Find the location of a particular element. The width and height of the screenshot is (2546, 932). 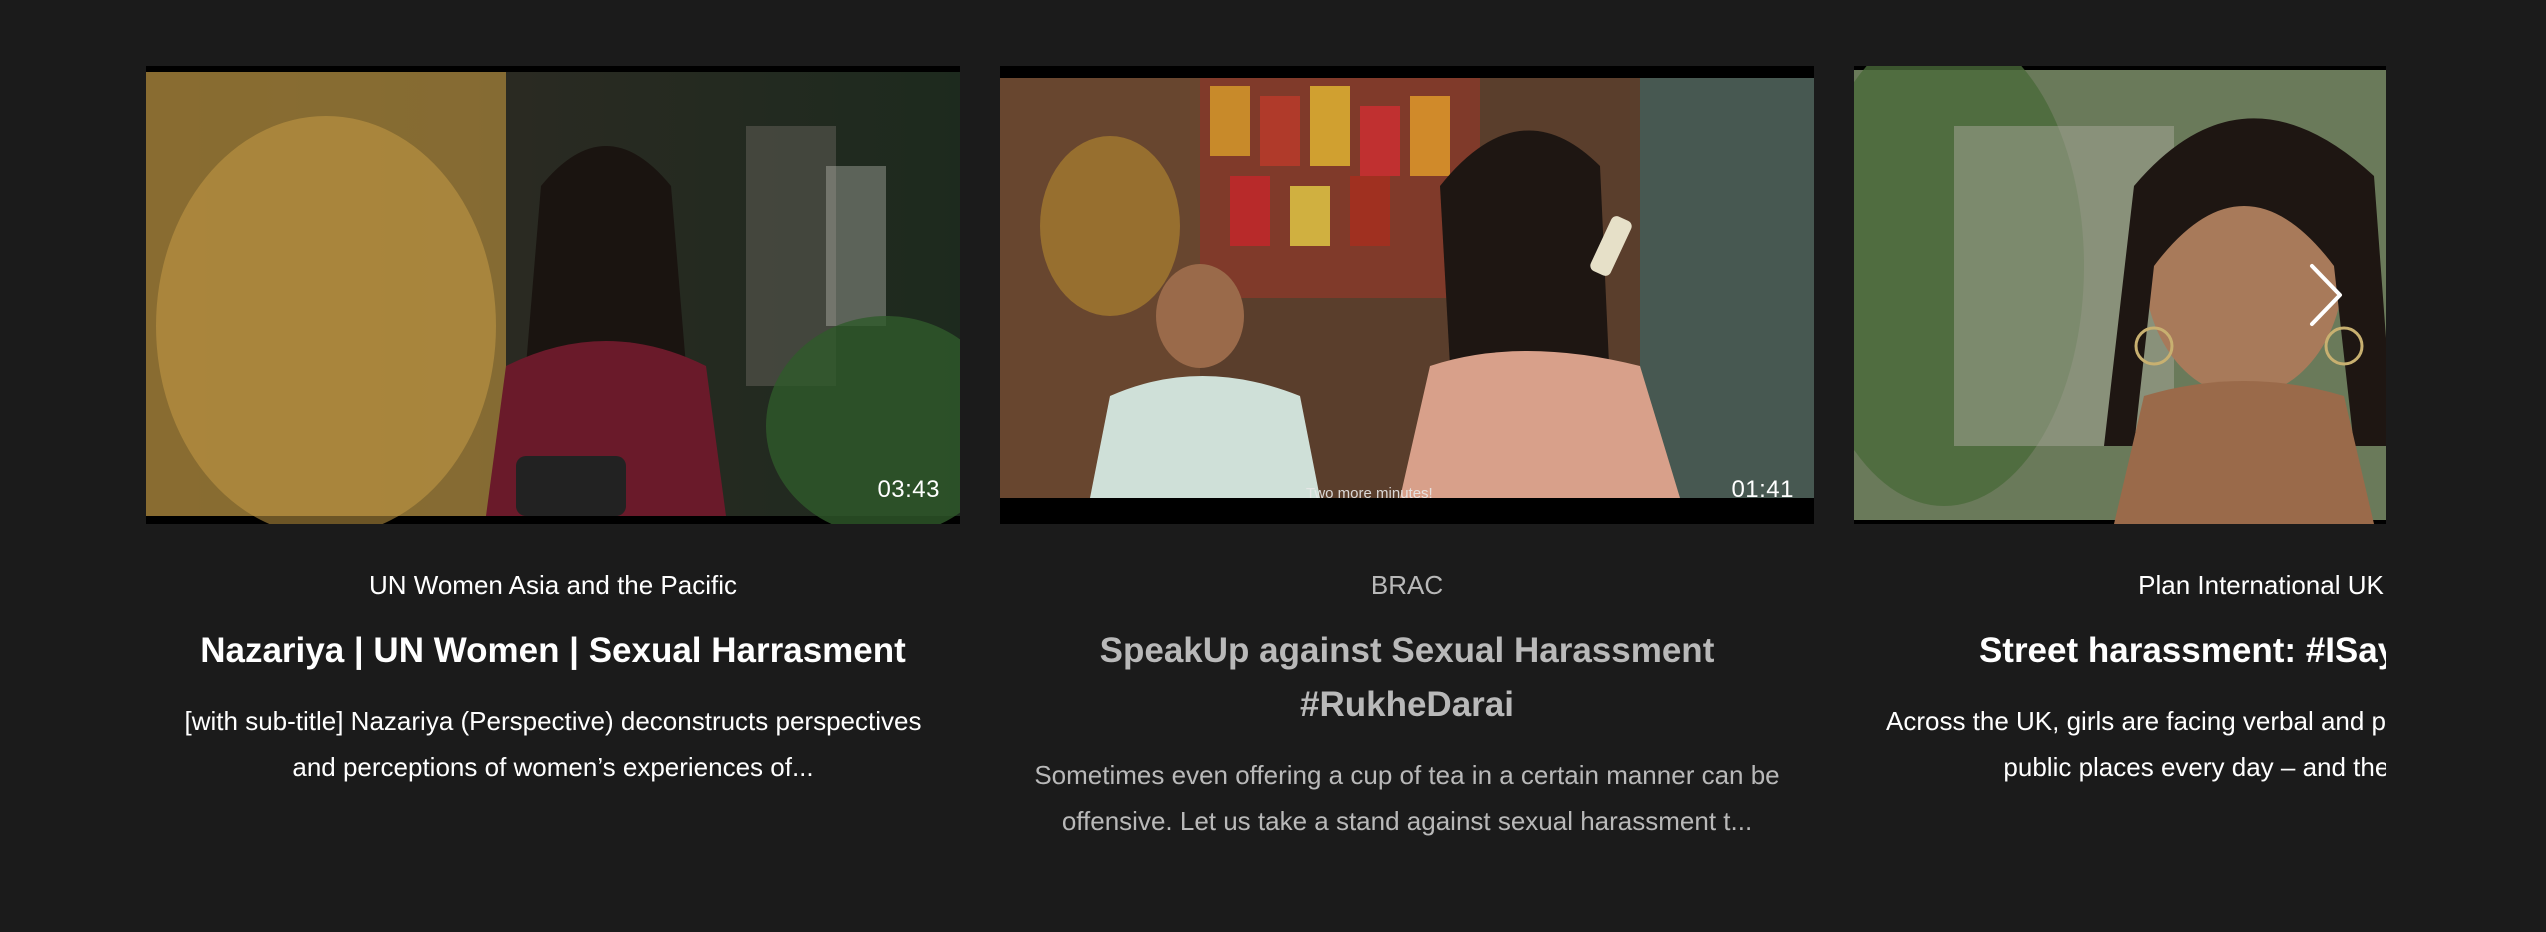

channel-name: Plan International UK is located at coordinates (2120, 585).